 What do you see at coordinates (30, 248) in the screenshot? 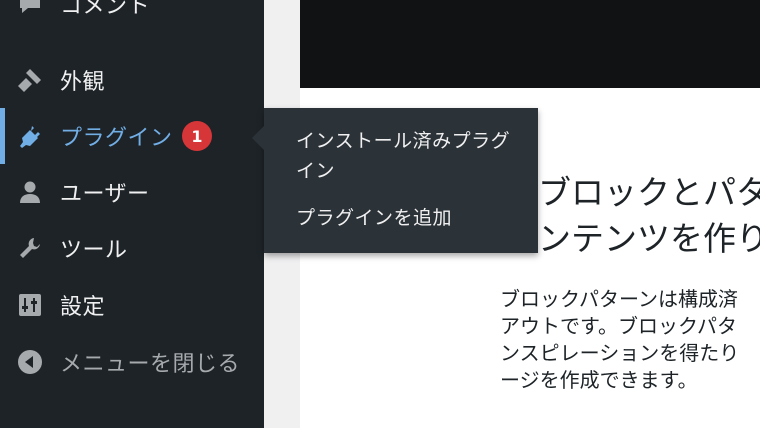
I see `wrench-icon` at bounding box center [30, 248].